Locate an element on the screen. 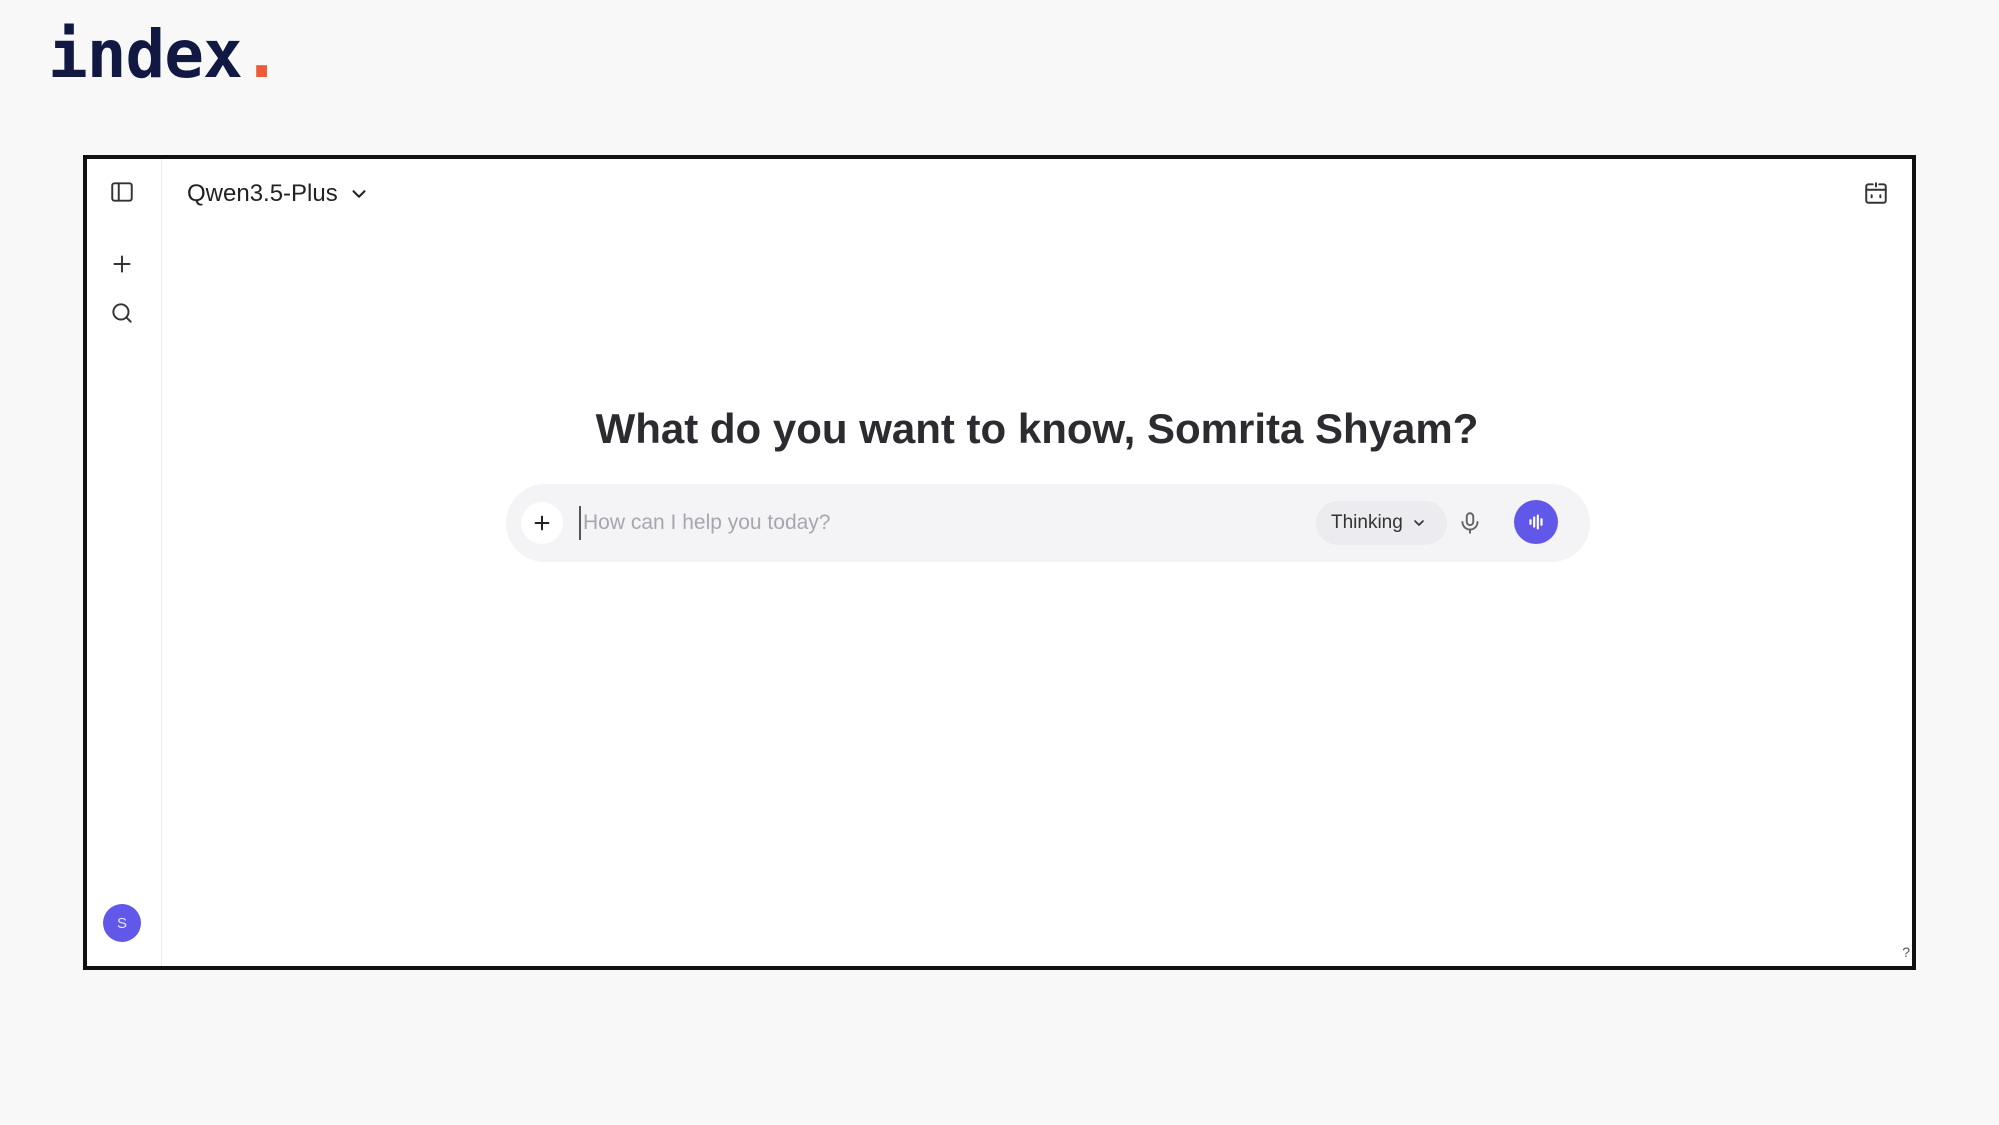 This screenshot has width=1999, height=1125. microphone-icon is located at coordinates (1470, 523).